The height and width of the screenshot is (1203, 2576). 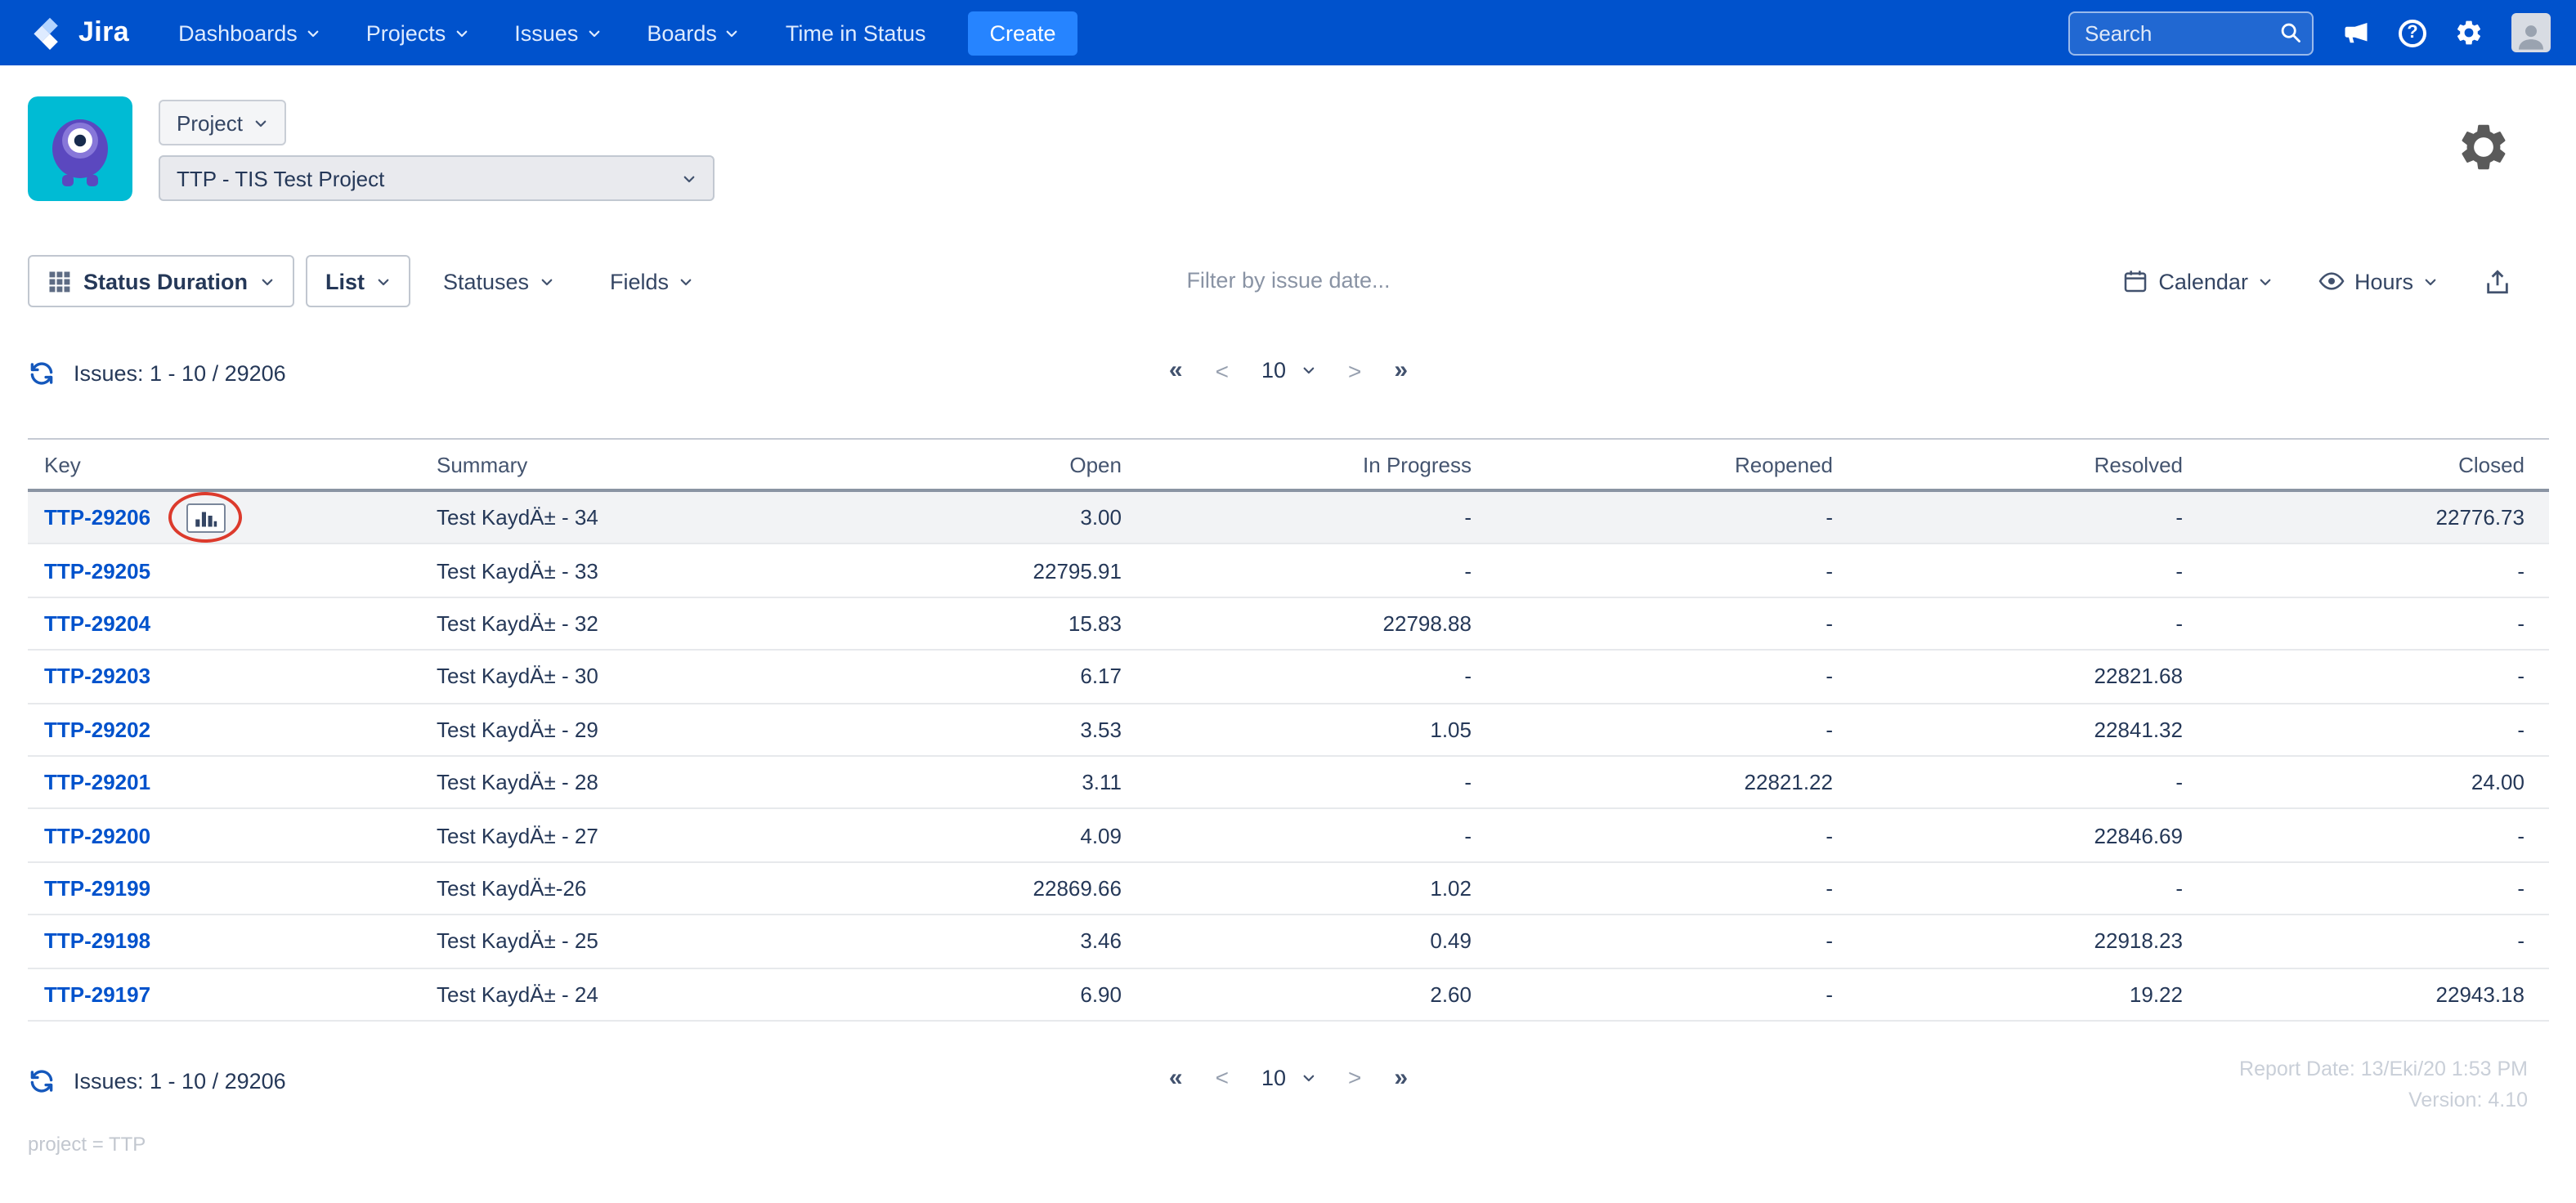 I want to click on issue-key-link: TTP-29200, so click(x=97, y=835).